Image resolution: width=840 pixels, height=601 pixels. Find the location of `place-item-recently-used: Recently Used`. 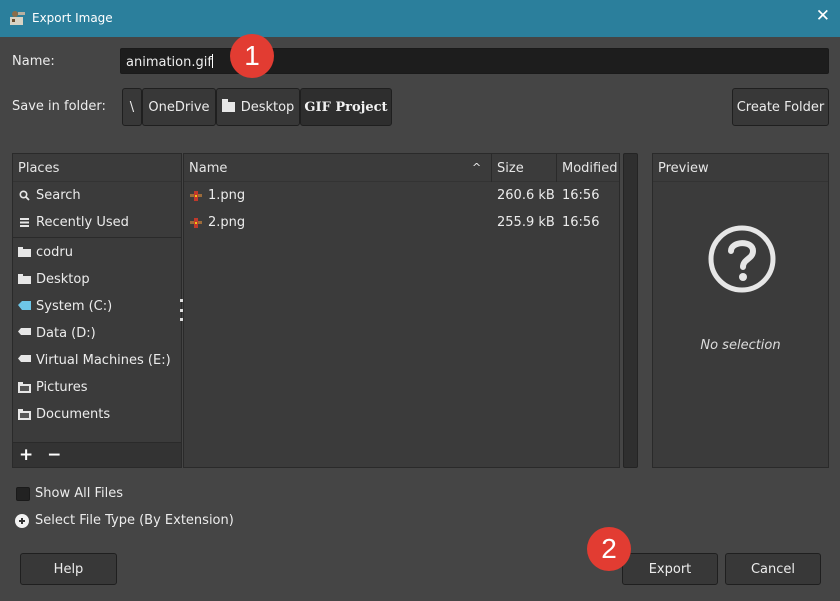

place-item-recently-used: Recently Used is located at coordinates (97, 222).